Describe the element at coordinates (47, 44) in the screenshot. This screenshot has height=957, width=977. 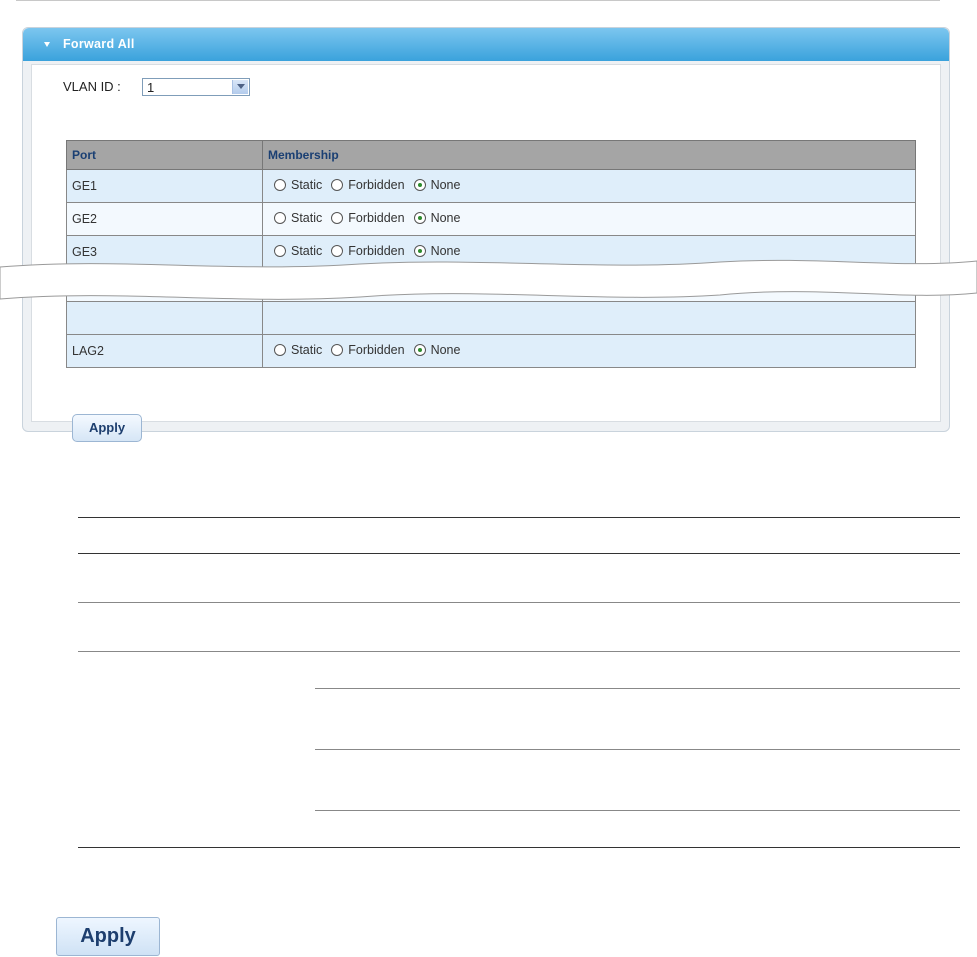
I see `collapse-arrow-icon` at that location.